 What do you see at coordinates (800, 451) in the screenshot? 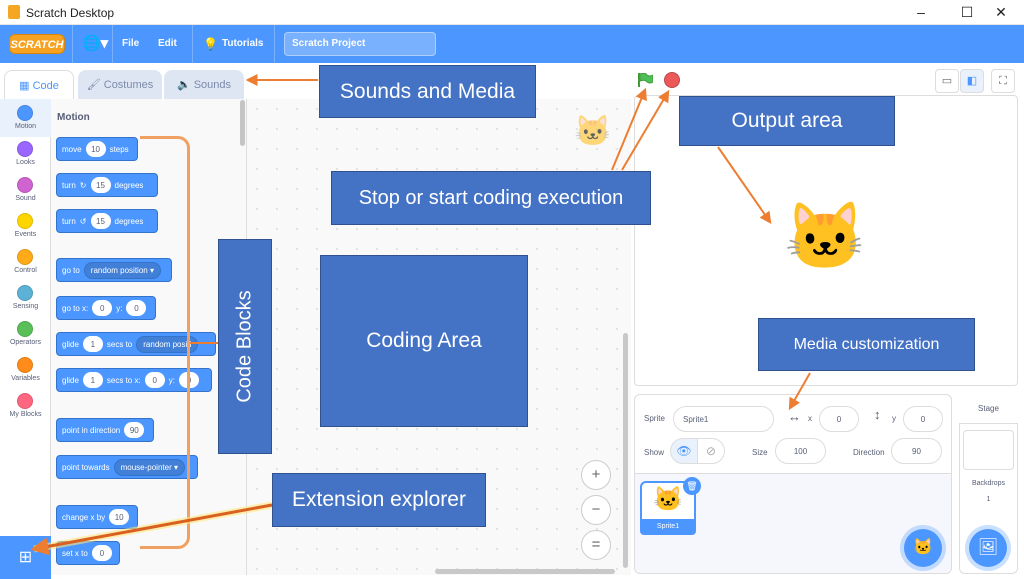
I see `size-input: 100` at bounding box center [800, 451].